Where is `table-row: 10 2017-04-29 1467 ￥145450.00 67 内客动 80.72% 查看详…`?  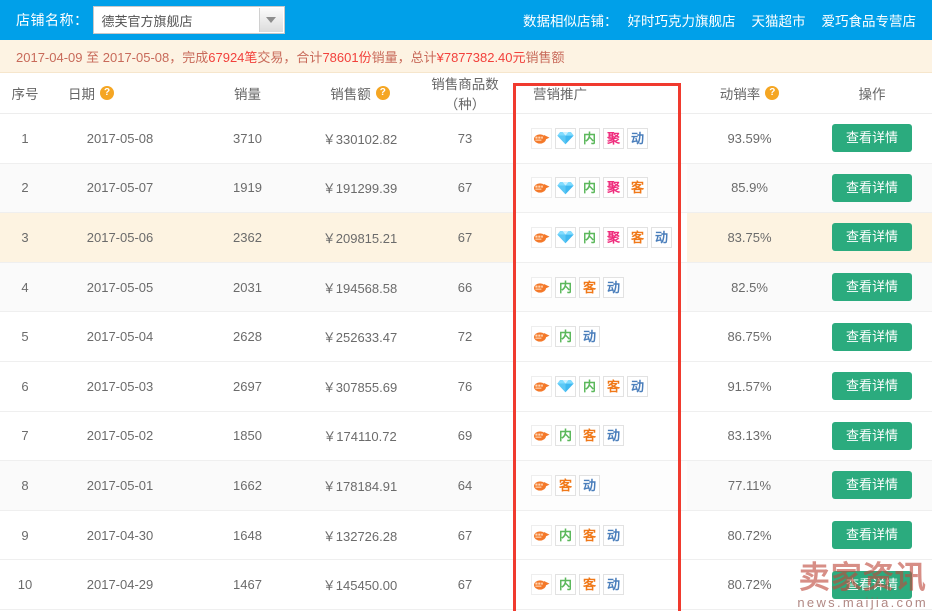
table-row: 10 2017-04-29 1467 ￥145450.00 67 内客动 80.72% 查看详… is located at coordinates (466, 584).